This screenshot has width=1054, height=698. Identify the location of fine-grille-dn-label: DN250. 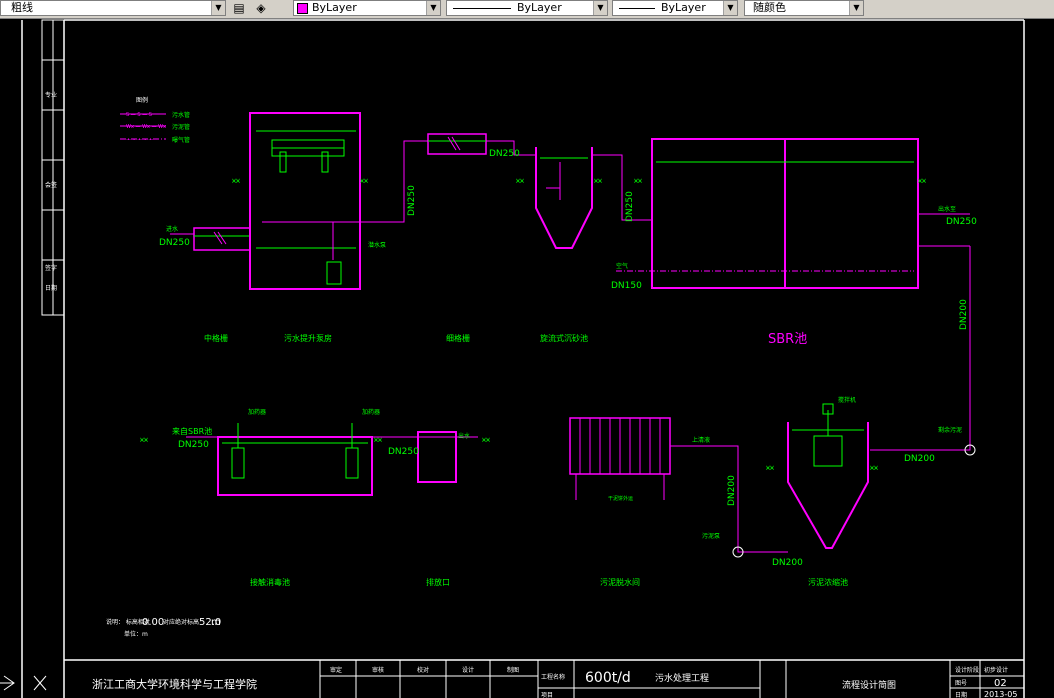
(504, 154).